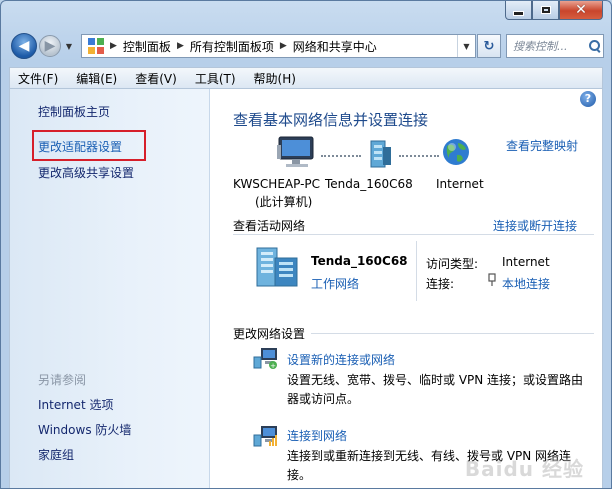  I want to click on control-panel-icon, so click(96, 46).